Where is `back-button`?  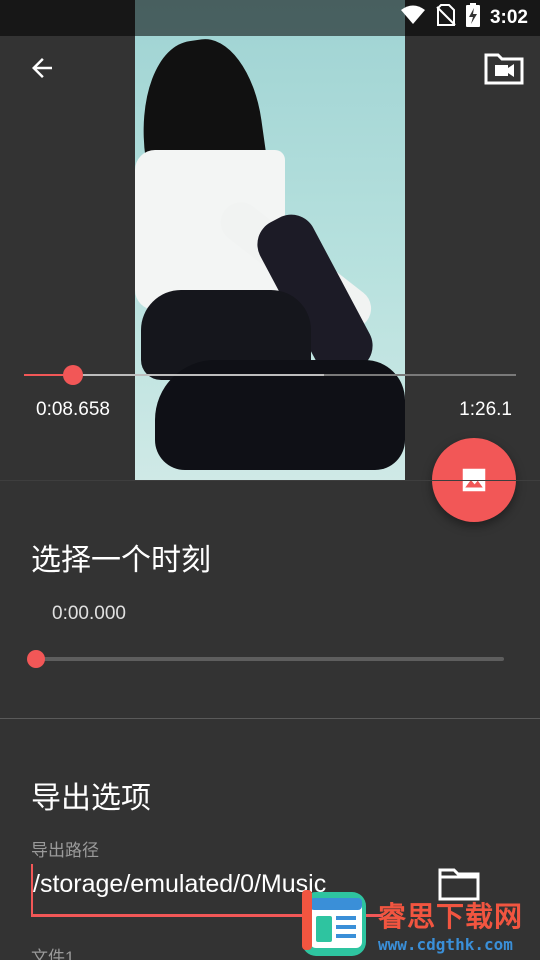 back-button is located at coordinates (42, 68).